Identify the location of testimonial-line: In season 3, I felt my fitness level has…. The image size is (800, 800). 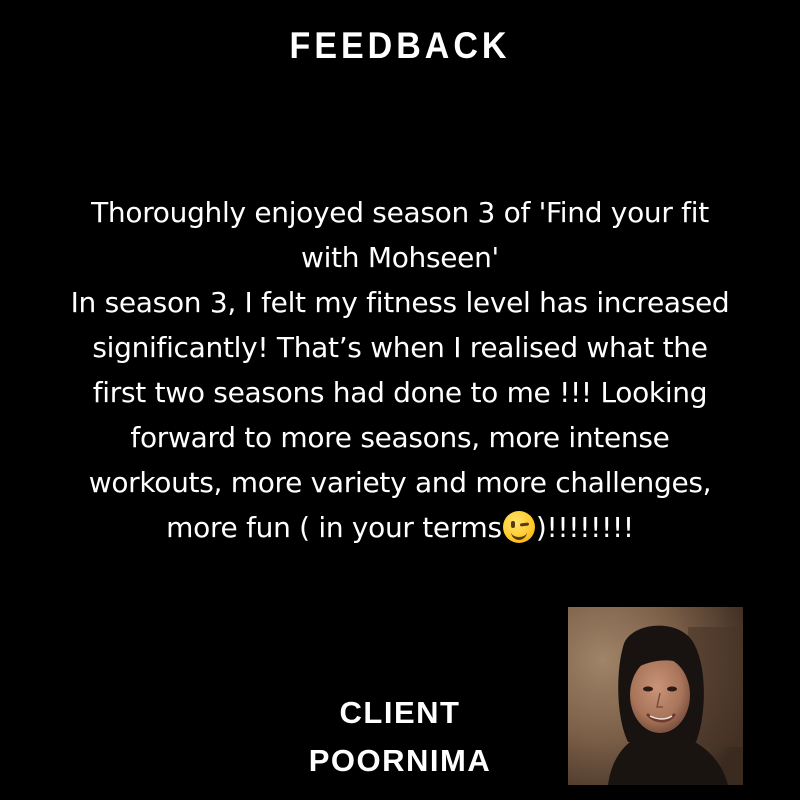
(400, 302).